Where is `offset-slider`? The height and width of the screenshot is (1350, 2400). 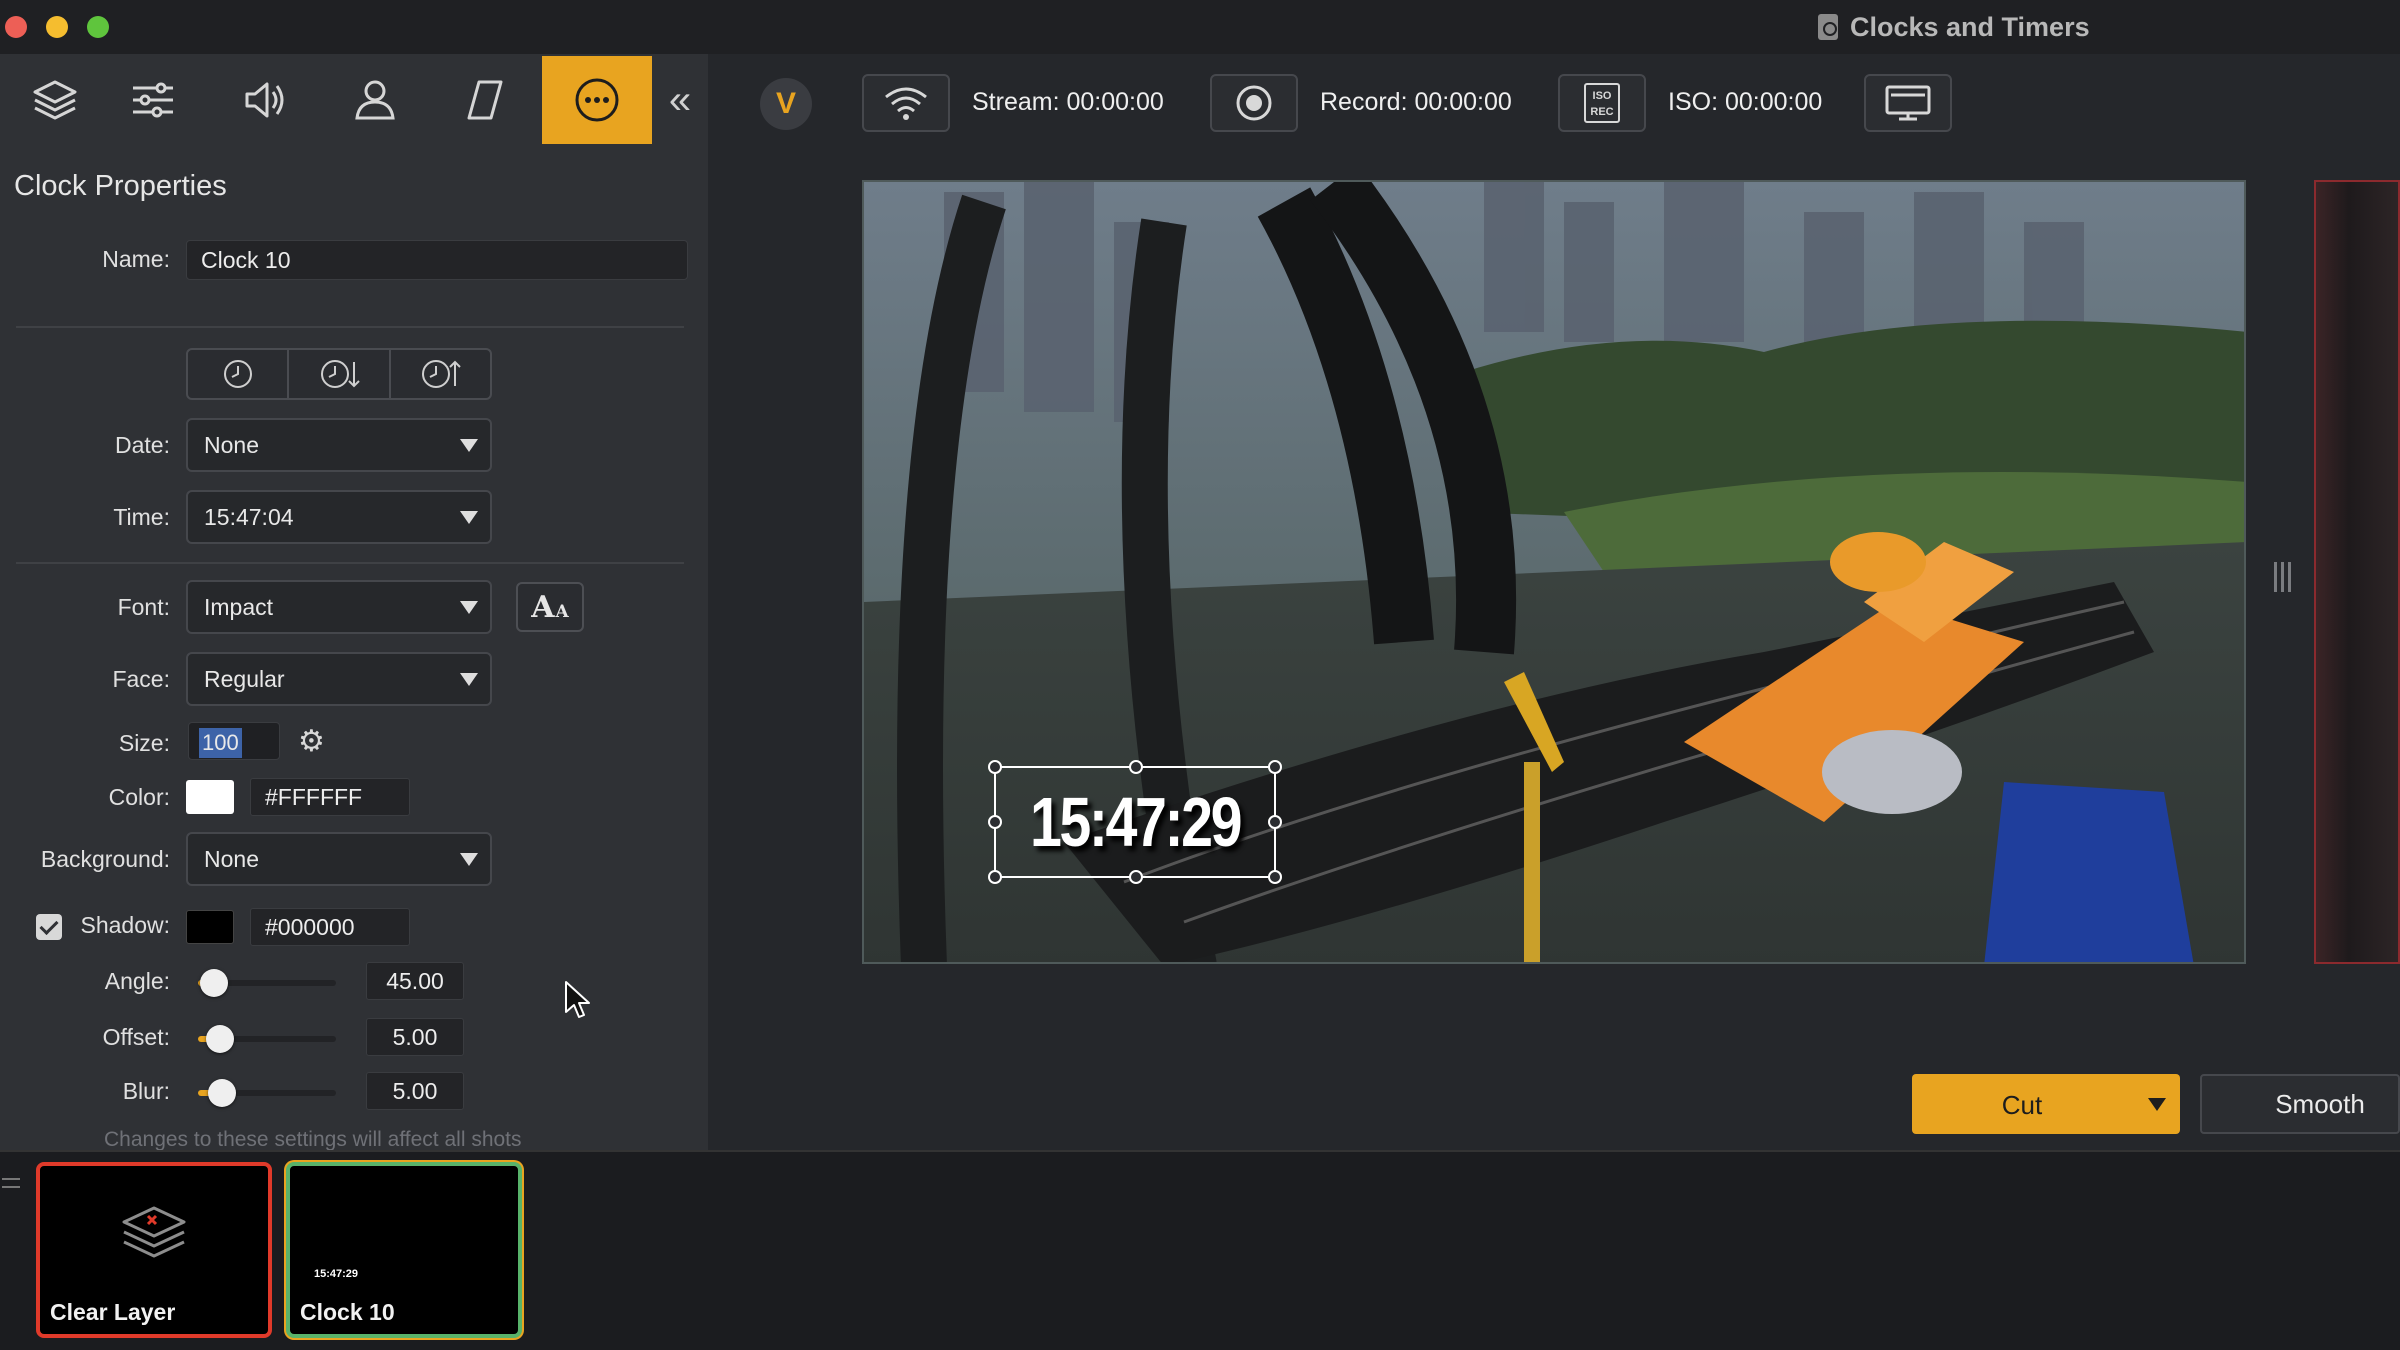
offset-slider is located at coordinates (267, 1039).